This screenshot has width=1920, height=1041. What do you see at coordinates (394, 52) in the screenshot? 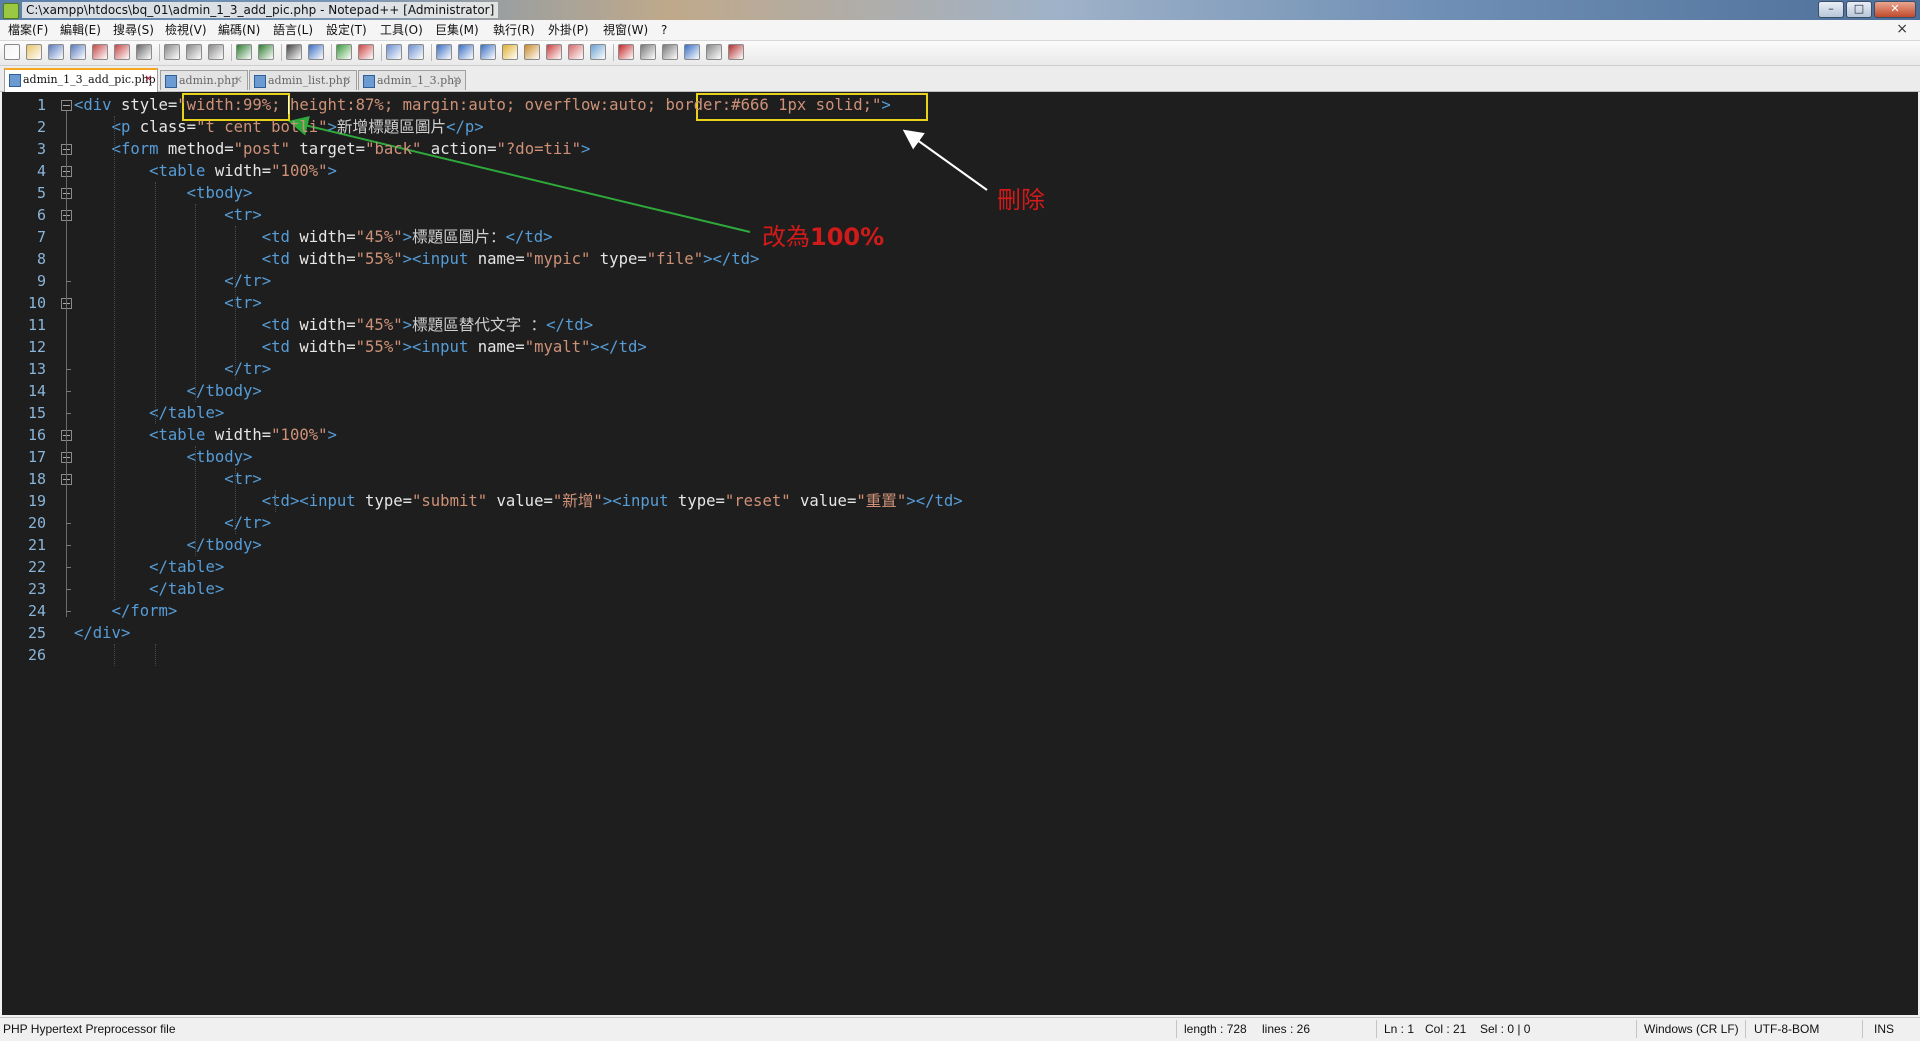
I see `sync-v-icon` at bounding box center [394, 52].